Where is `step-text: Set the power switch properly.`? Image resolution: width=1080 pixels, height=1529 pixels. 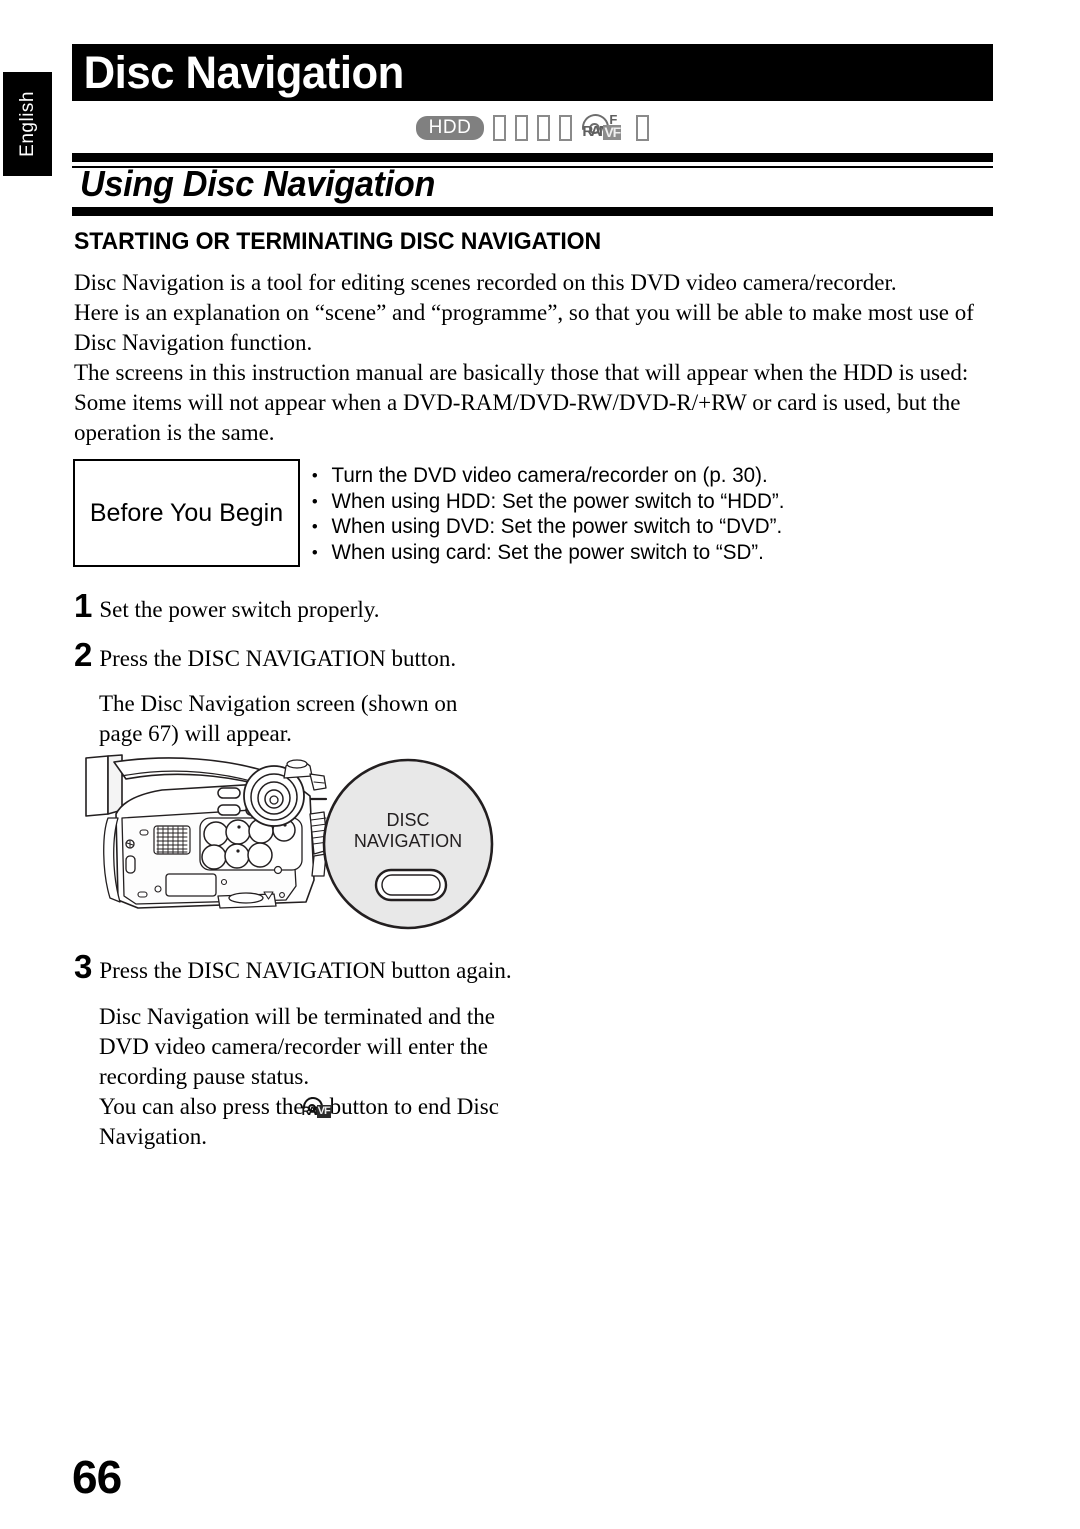 step-text: Set the power switch properly. is located at coordinates (239, 609).